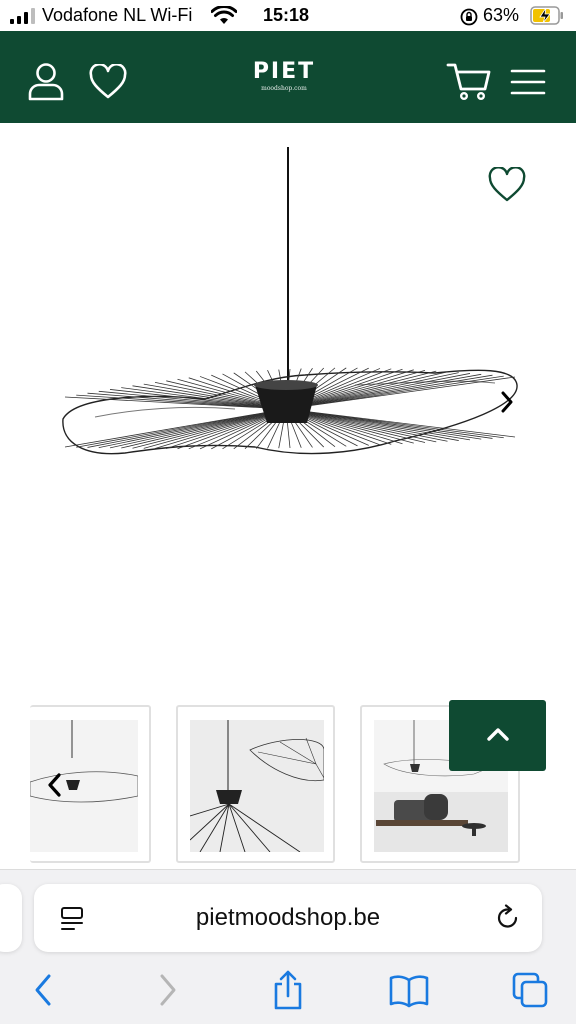 The width and height of the screenshot is (576, 1024). I want to click on battery-charging-icon, so click(546, 15).